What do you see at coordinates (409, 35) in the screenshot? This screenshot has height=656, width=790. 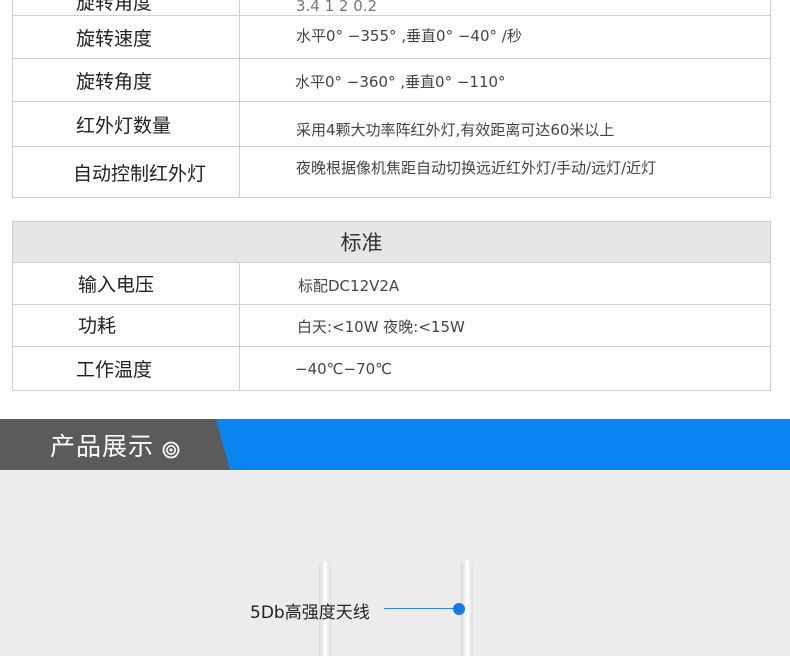 I see `row-value: 水平0° −355° ,垂直0° −40° /秒` at bounding box center [409, 35].